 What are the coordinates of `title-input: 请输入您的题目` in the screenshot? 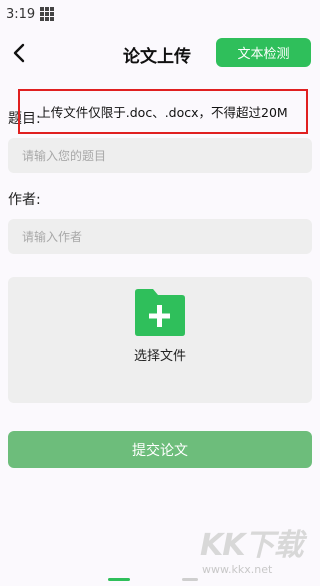 It's located at (160, 155).